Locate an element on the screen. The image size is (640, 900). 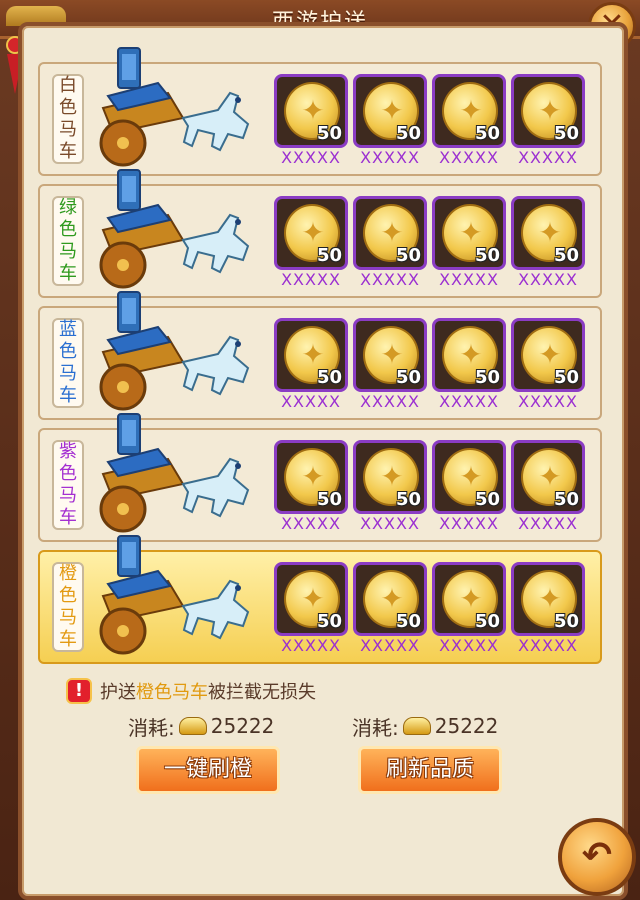
back-arrow-icon: ↶ is located at coordinates (597, 855).